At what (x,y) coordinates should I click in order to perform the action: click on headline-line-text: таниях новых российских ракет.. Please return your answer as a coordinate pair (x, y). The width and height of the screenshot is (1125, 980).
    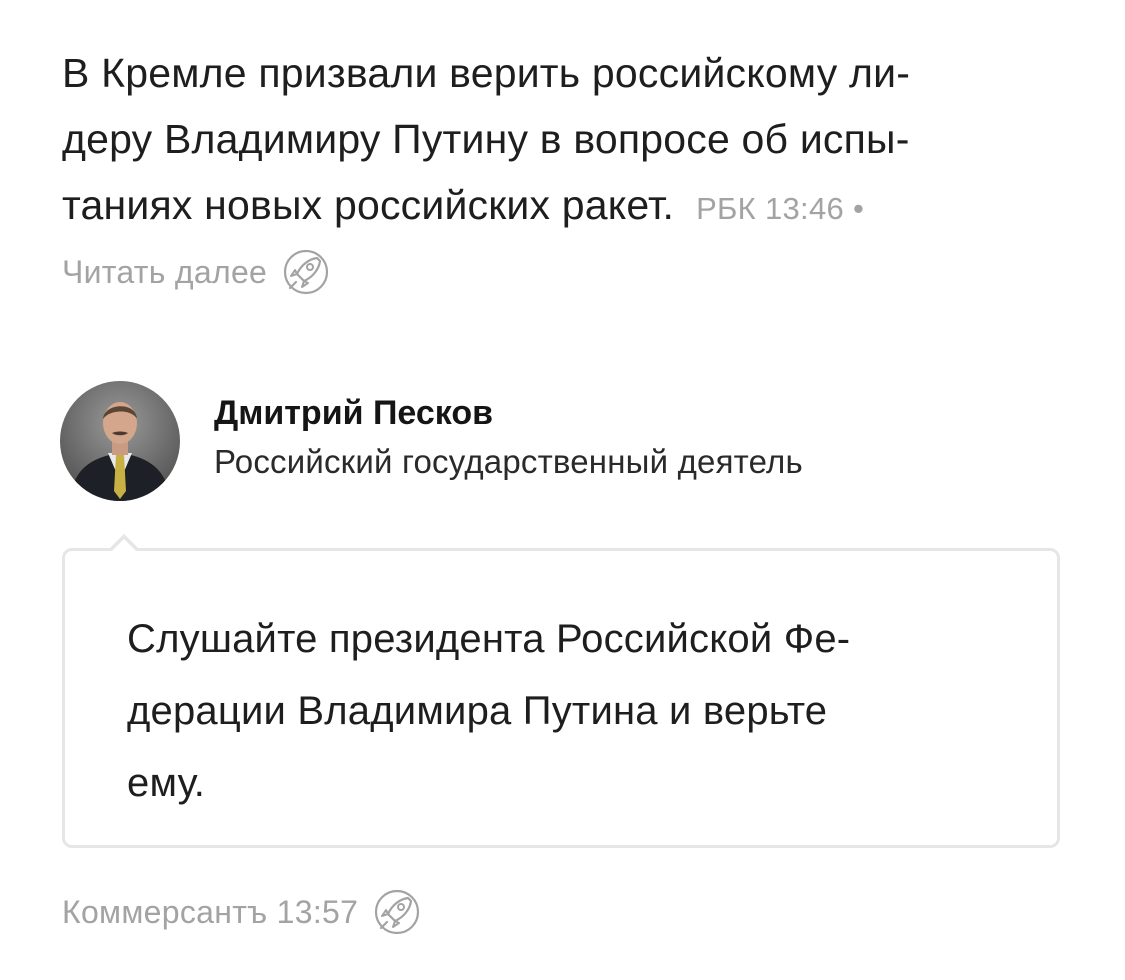
    Looking at the image, I should click on (368, 205).